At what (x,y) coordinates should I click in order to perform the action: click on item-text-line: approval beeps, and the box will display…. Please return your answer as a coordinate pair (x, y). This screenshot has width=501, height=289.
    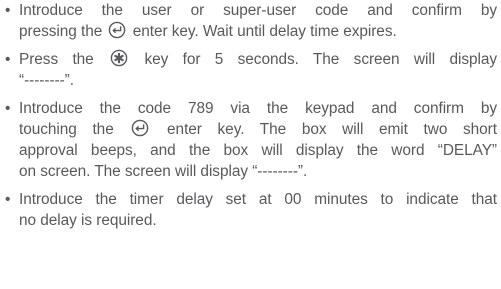
    Looking at the image, I should click on (258, 150).